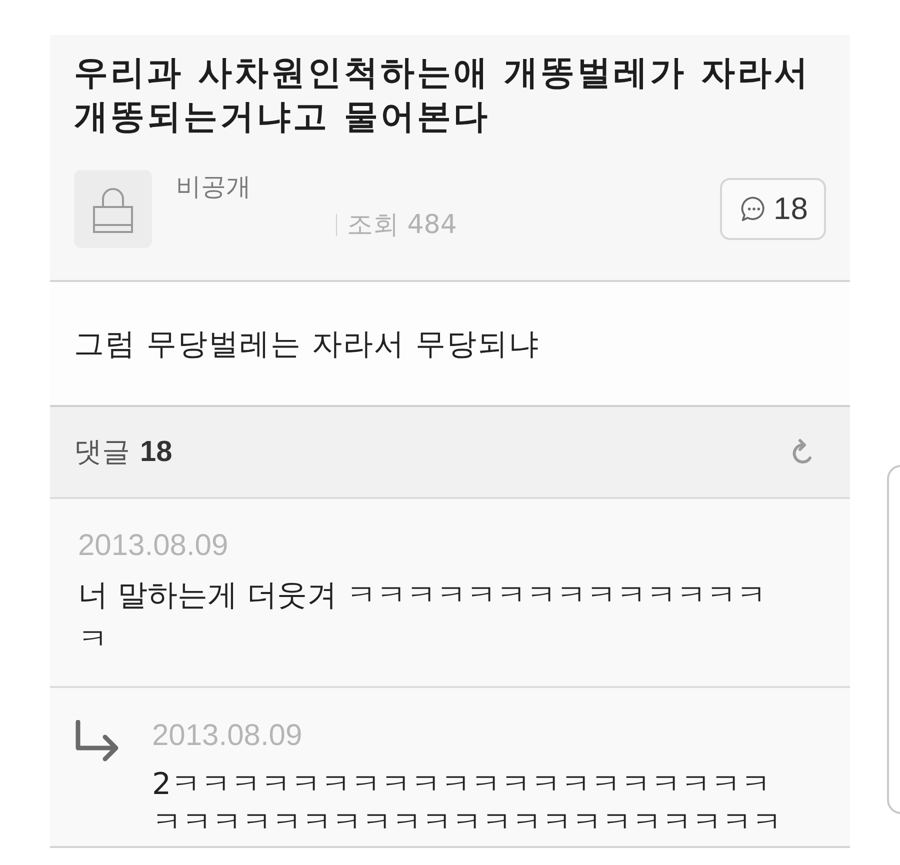 The width and height of the screenshot is (900, 865). What do you see at coordinates (423, 618) in the screenshot?
I see `comment-text: 너 말하는게 더웃겨 ㅋㅋㅋㅋㅋㅋㅋㅋㅋㅋㅋㅋㅋㅋㅋ` at bounding box center [423, 618].